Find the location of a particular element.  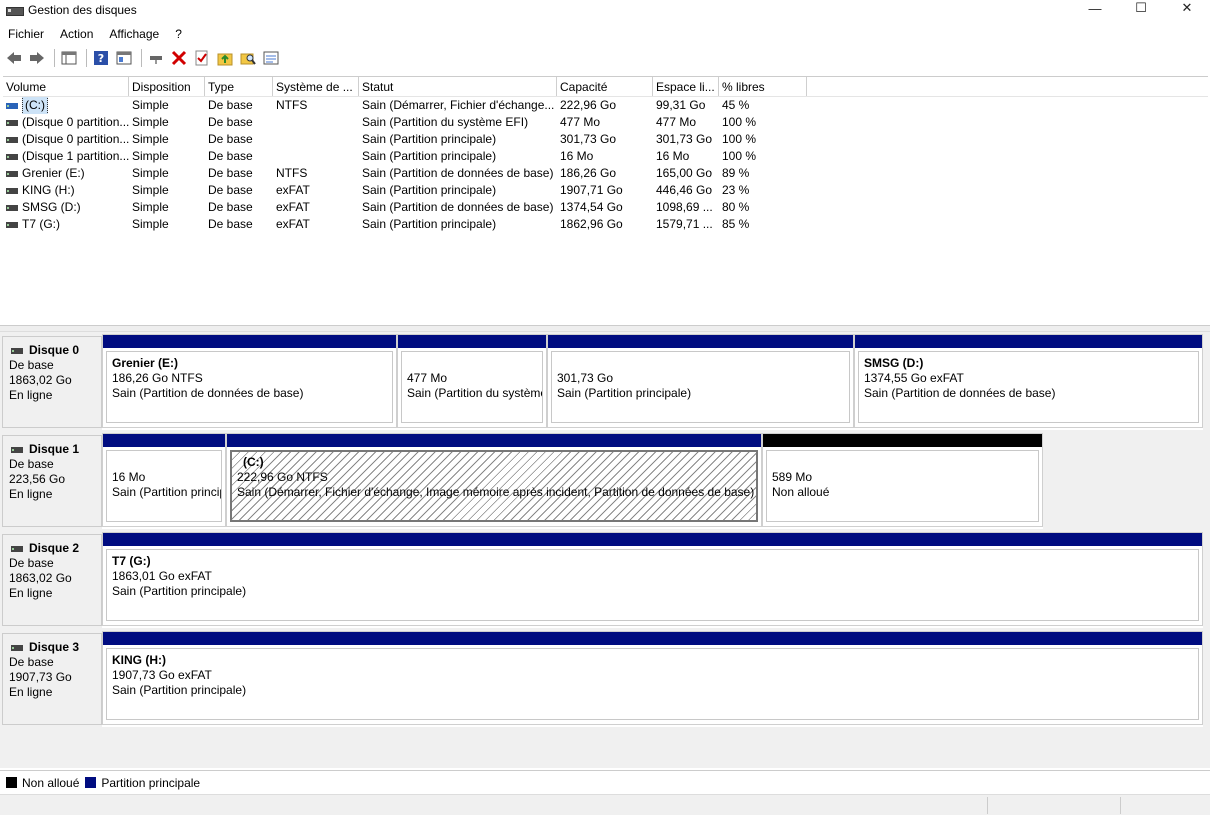

cell-pct-libres: 80 % is located at coordinates (736, 207).